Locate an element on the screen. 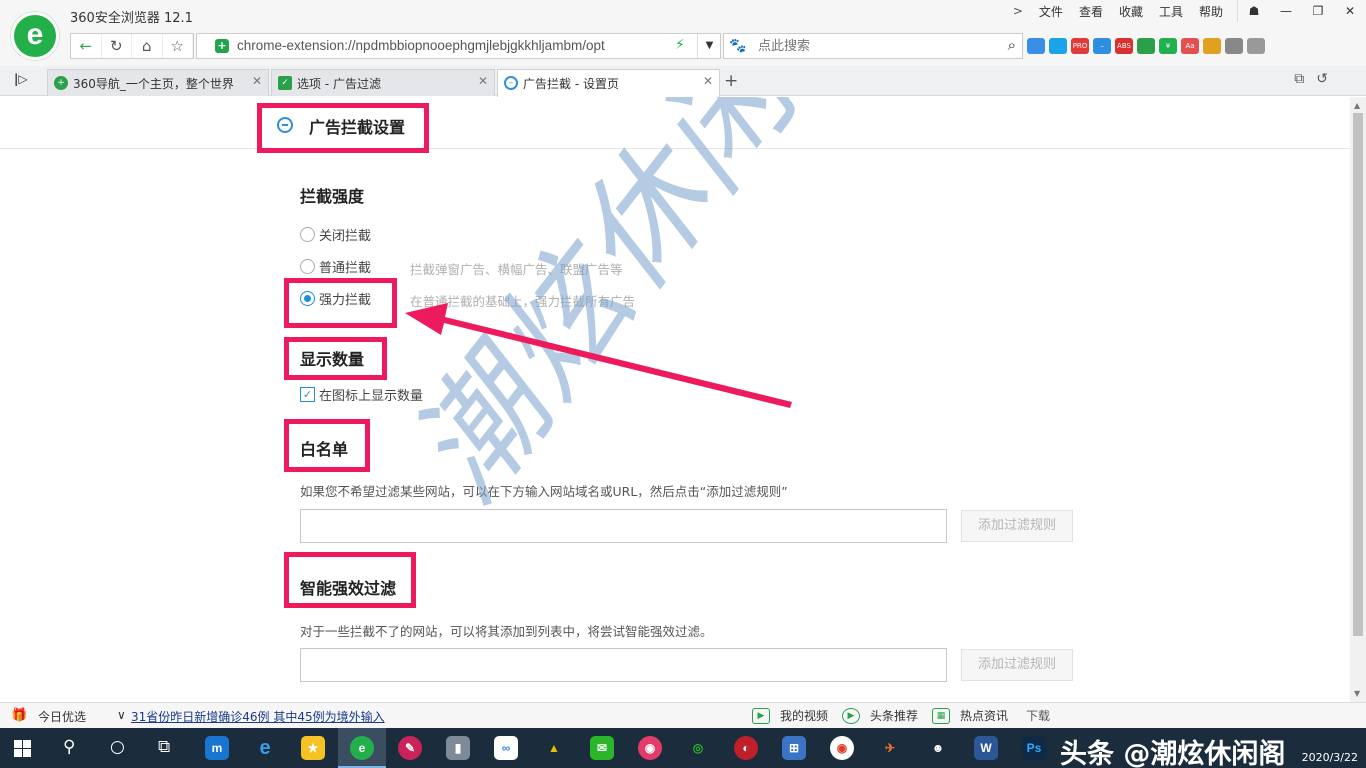  baidu-netdisk-icon: ∞ is located at coordinates (506, 748).